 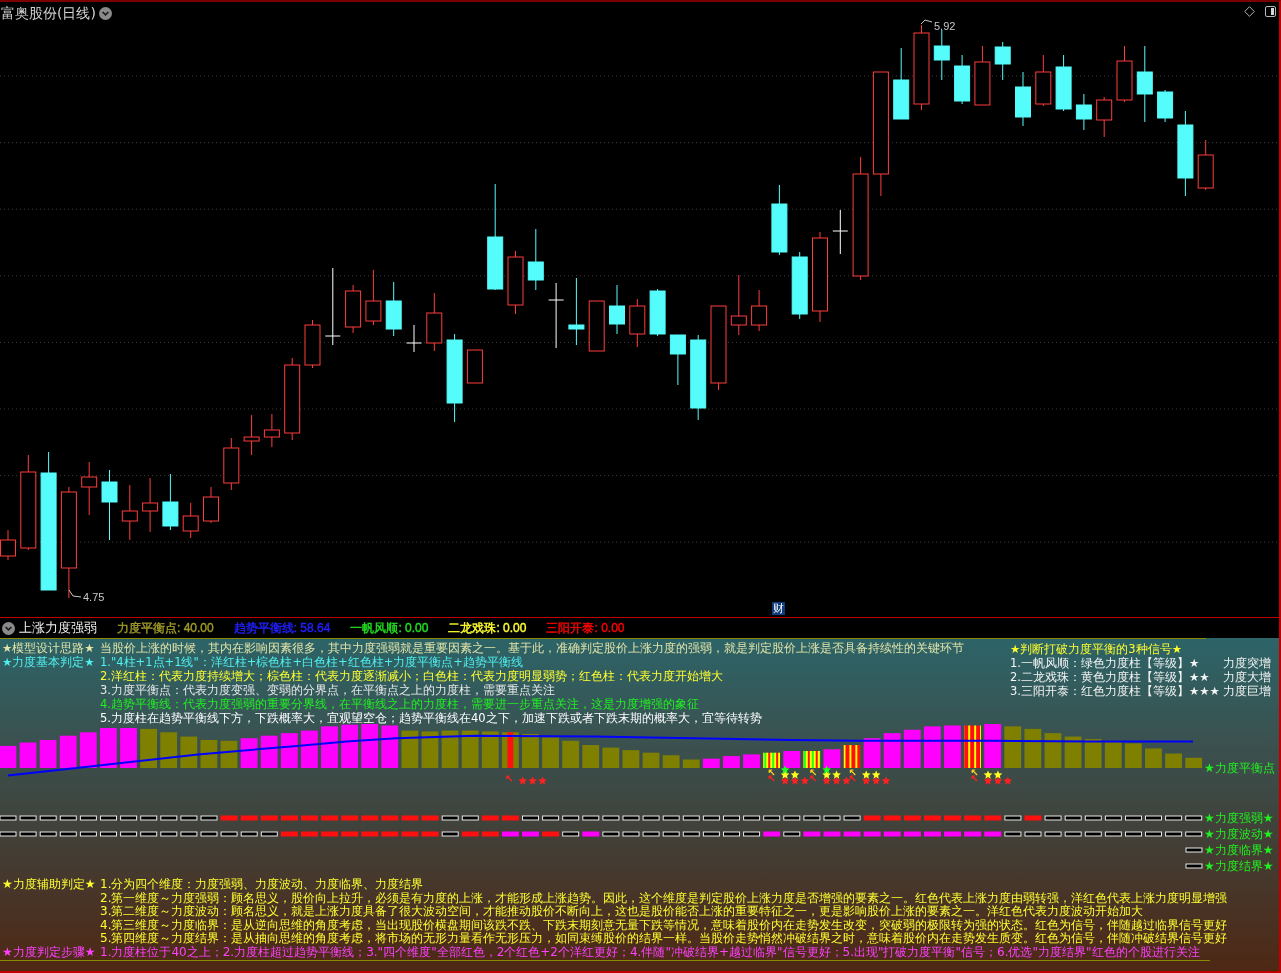 What do you see at coordinates (650, 952) in the screenshot?
I see `note-text: 1.力度柱位于40之上；2.力度柱超过趋势平衡线；3."四个维度"全部红色，2个红色+2个洋红更好；4.伴随"冲破结界+越过临界"信号更好；5.出现"打破力度平衡"信号；6.优选"力度结界"红色的个股进行关注` at bounding box center [650, 952].